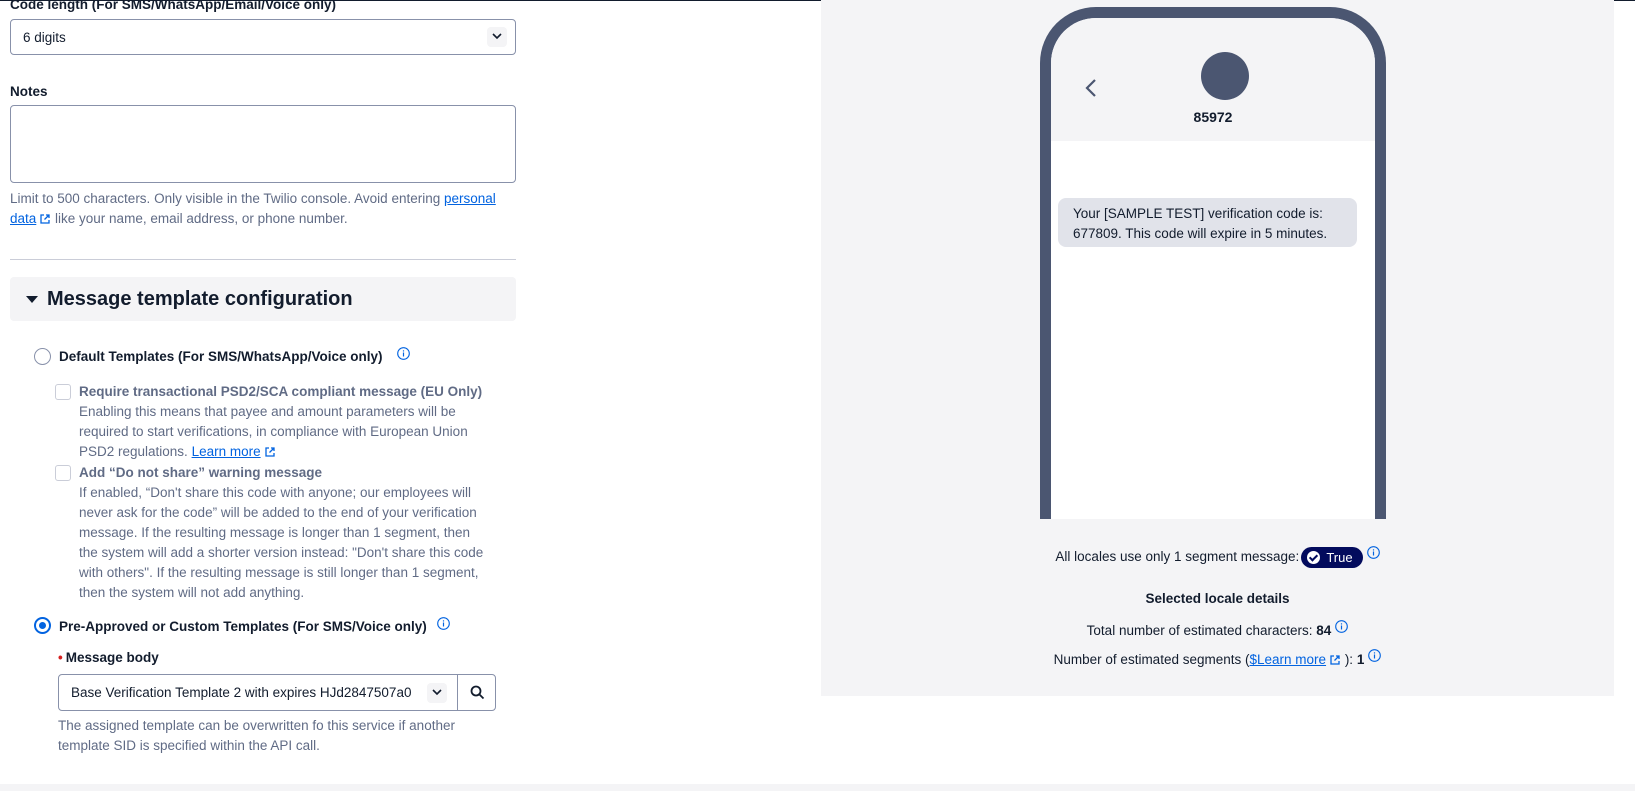 This screenshot has height=791, width=1635. Describe the element at coordinates (263, 37) in the screenshot. I see `code-length-select: 6 digits` at that location.